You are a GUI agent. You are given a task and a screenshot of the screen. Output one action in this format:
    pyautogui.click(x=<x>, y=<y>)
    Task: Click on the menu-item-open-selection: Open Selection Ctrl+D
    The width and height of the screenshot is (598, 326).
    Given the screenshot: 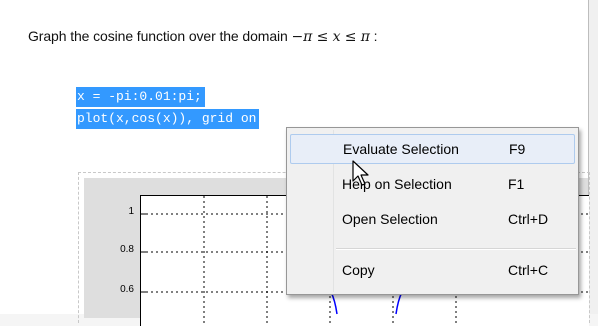 What is the action you would take?
    pyautogui.click(x=432, y=220)
    